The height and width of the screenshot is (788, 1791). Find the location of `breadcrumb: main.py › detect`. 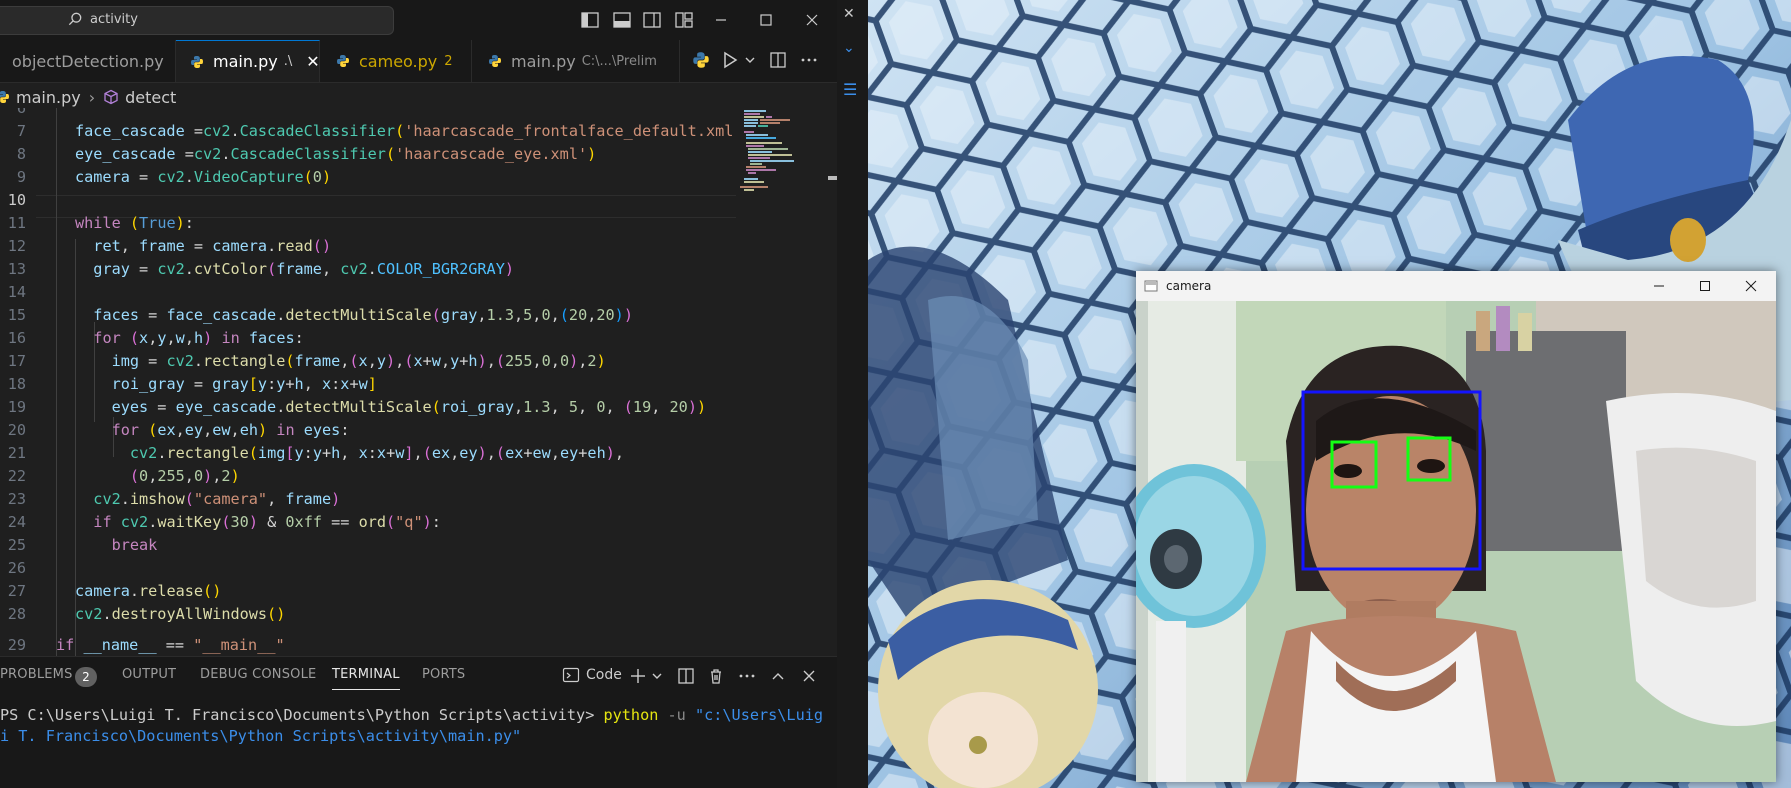

breadcrumb: main.py › detect is located at coordinates (88, 97).